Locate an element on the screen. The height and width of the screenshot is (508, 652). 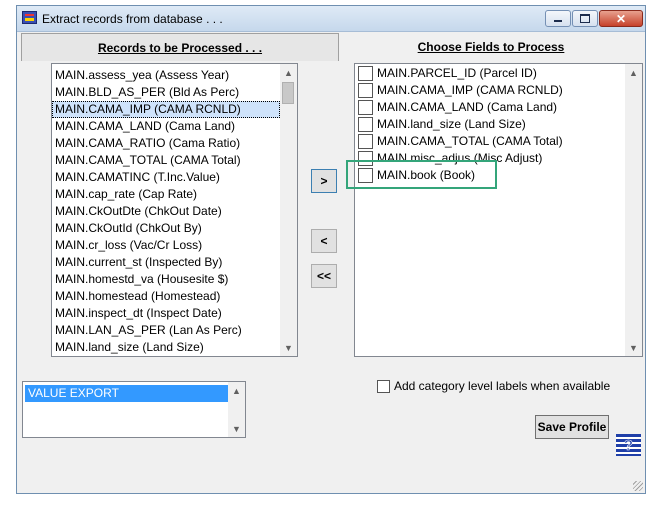
list-item: MAIN.inspect_dt (Inspect Date) is located at coordinates (166, 313).